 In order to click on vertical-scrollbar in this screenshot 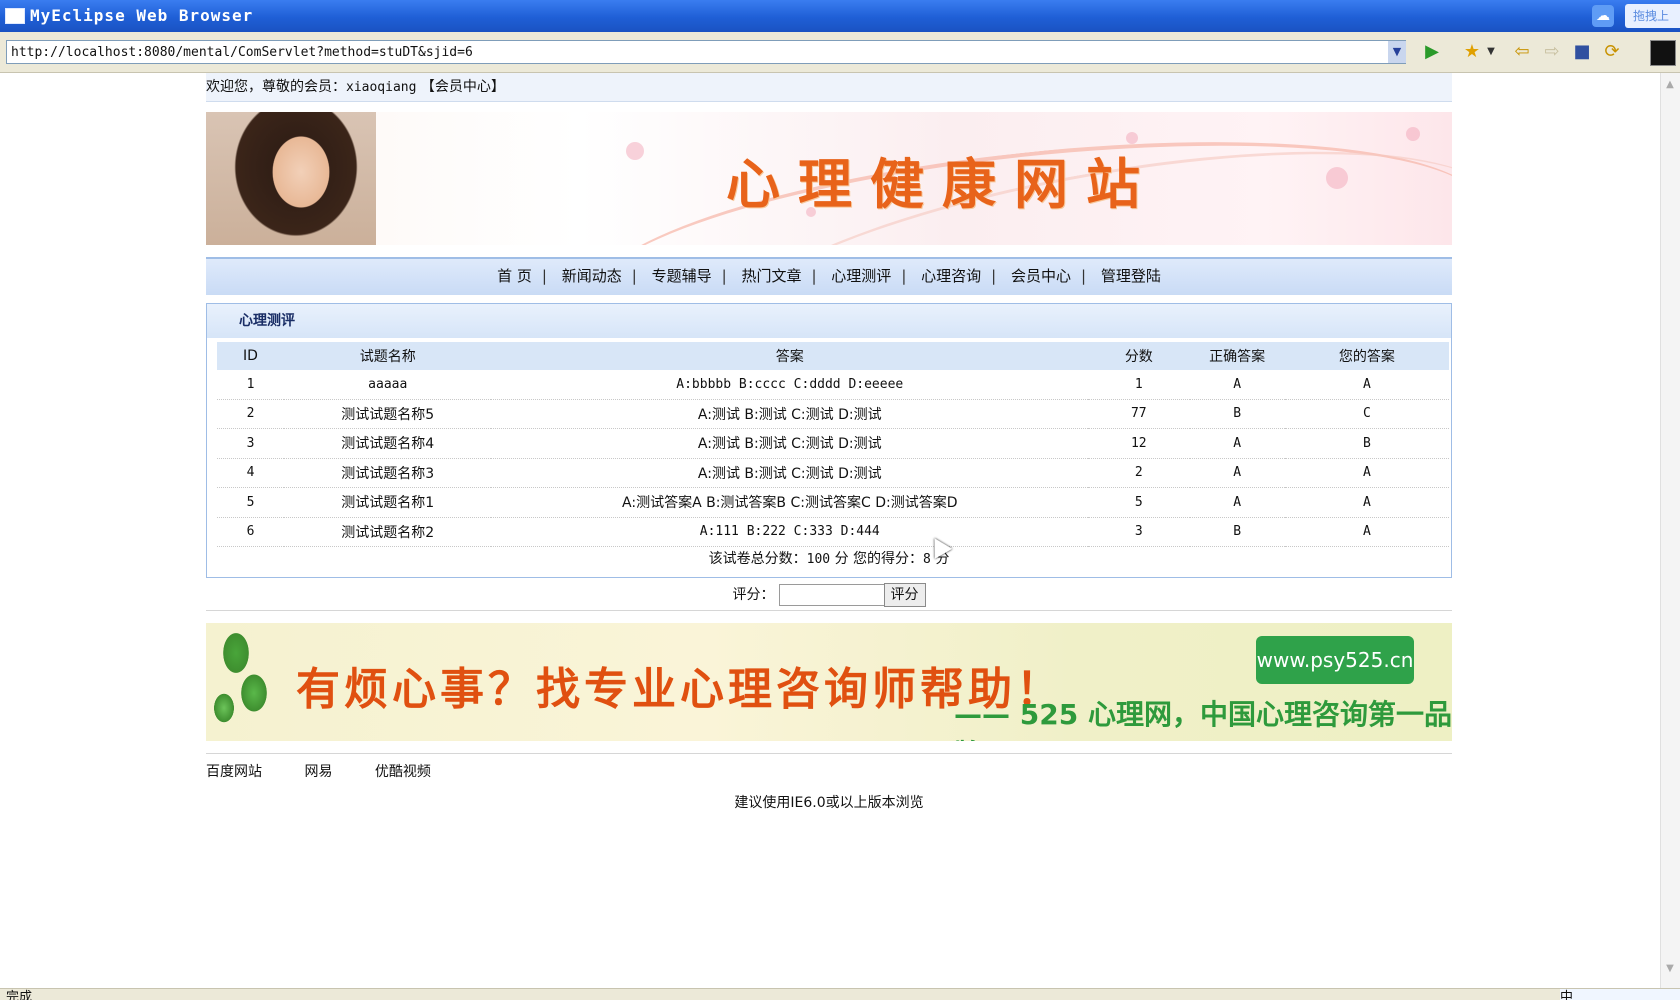, I will do `click(1670, 530)`.